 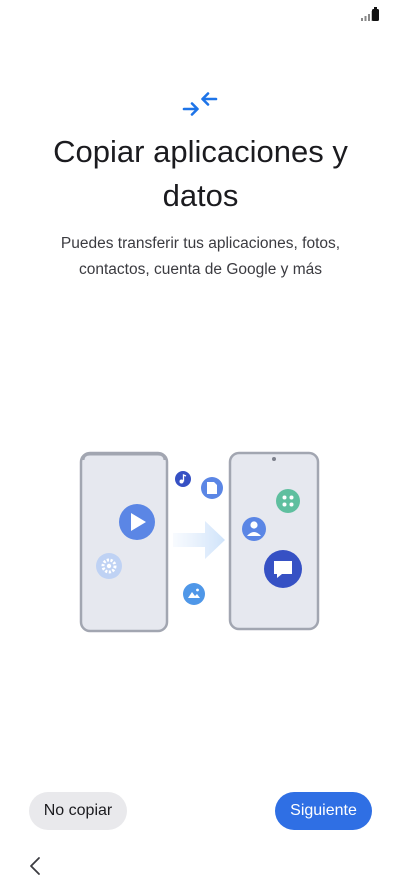 I want to click on transfer-arrows-icon, so click(x=200, y=104).